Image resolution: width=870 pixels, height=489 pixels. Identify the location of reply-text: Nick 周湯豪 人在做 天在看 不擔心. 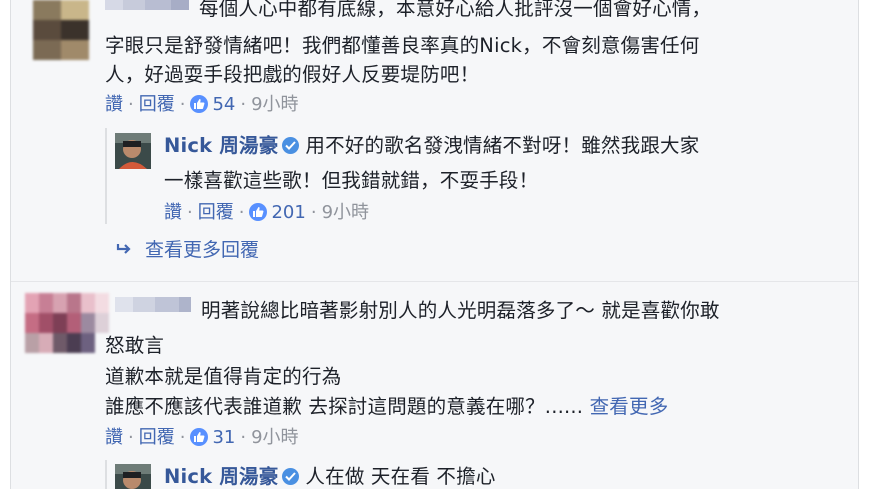
(330, 476).